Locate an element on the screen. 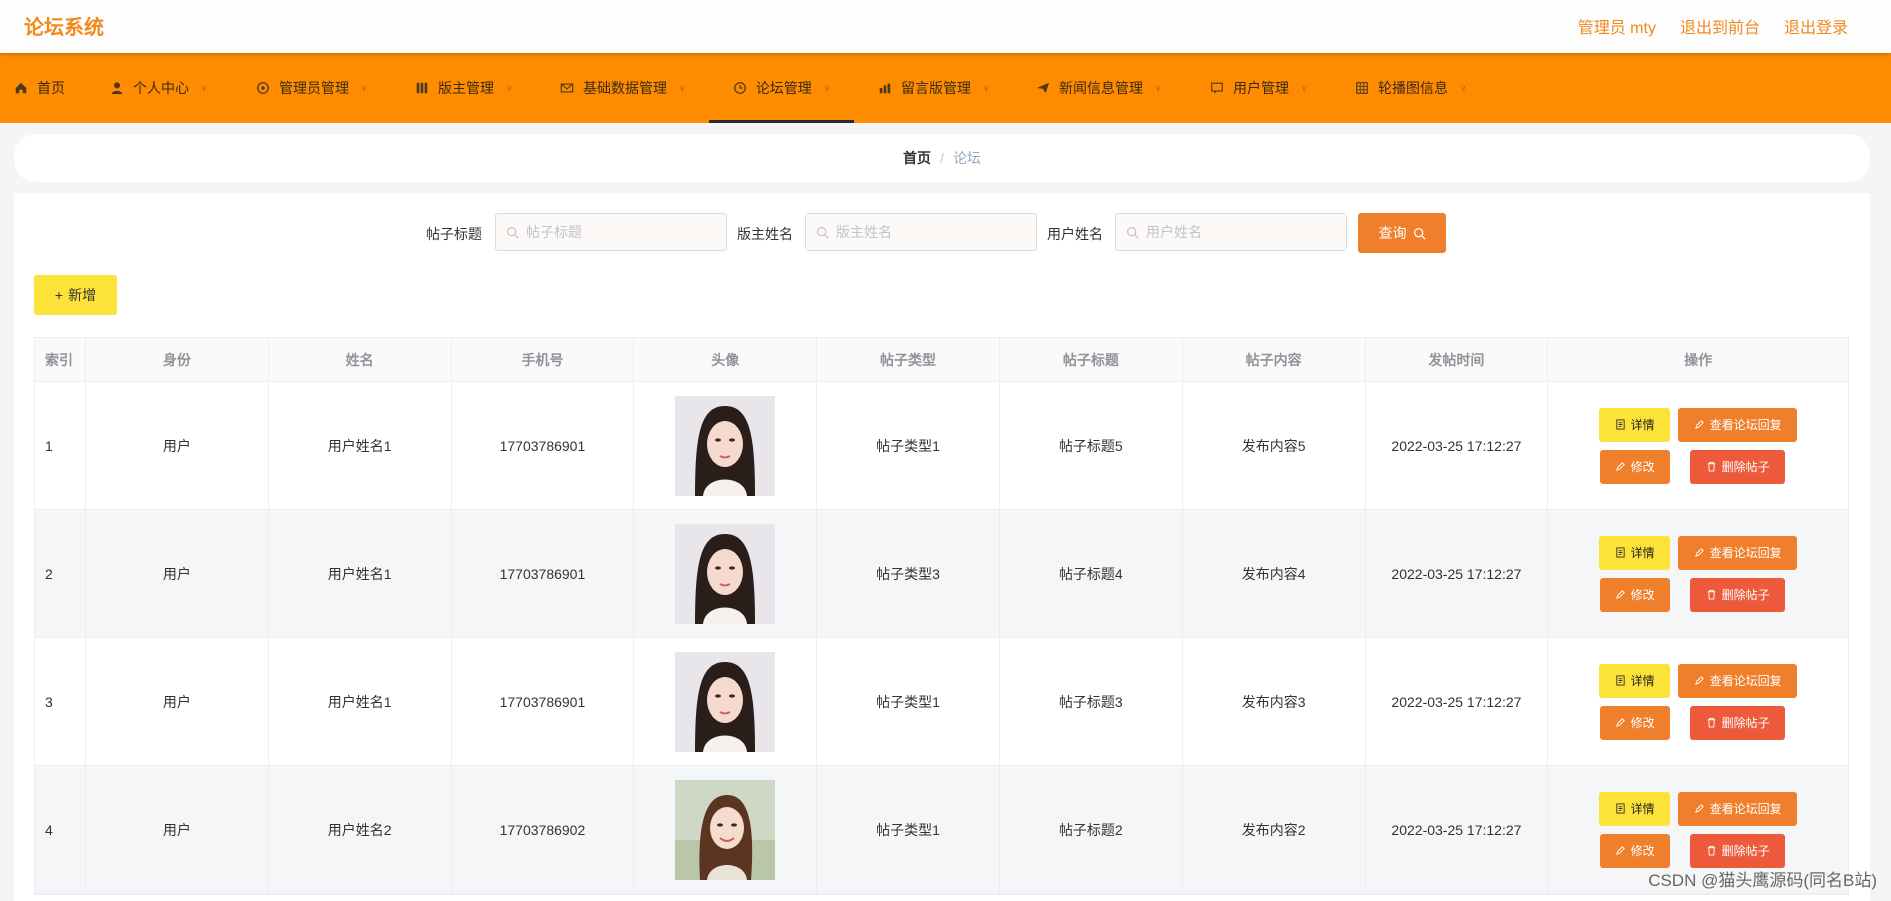 This screenshot has width=1891, height=901. nav-item-admin-management: 管理员管理 ∨ is located at coordinates (312, 88).